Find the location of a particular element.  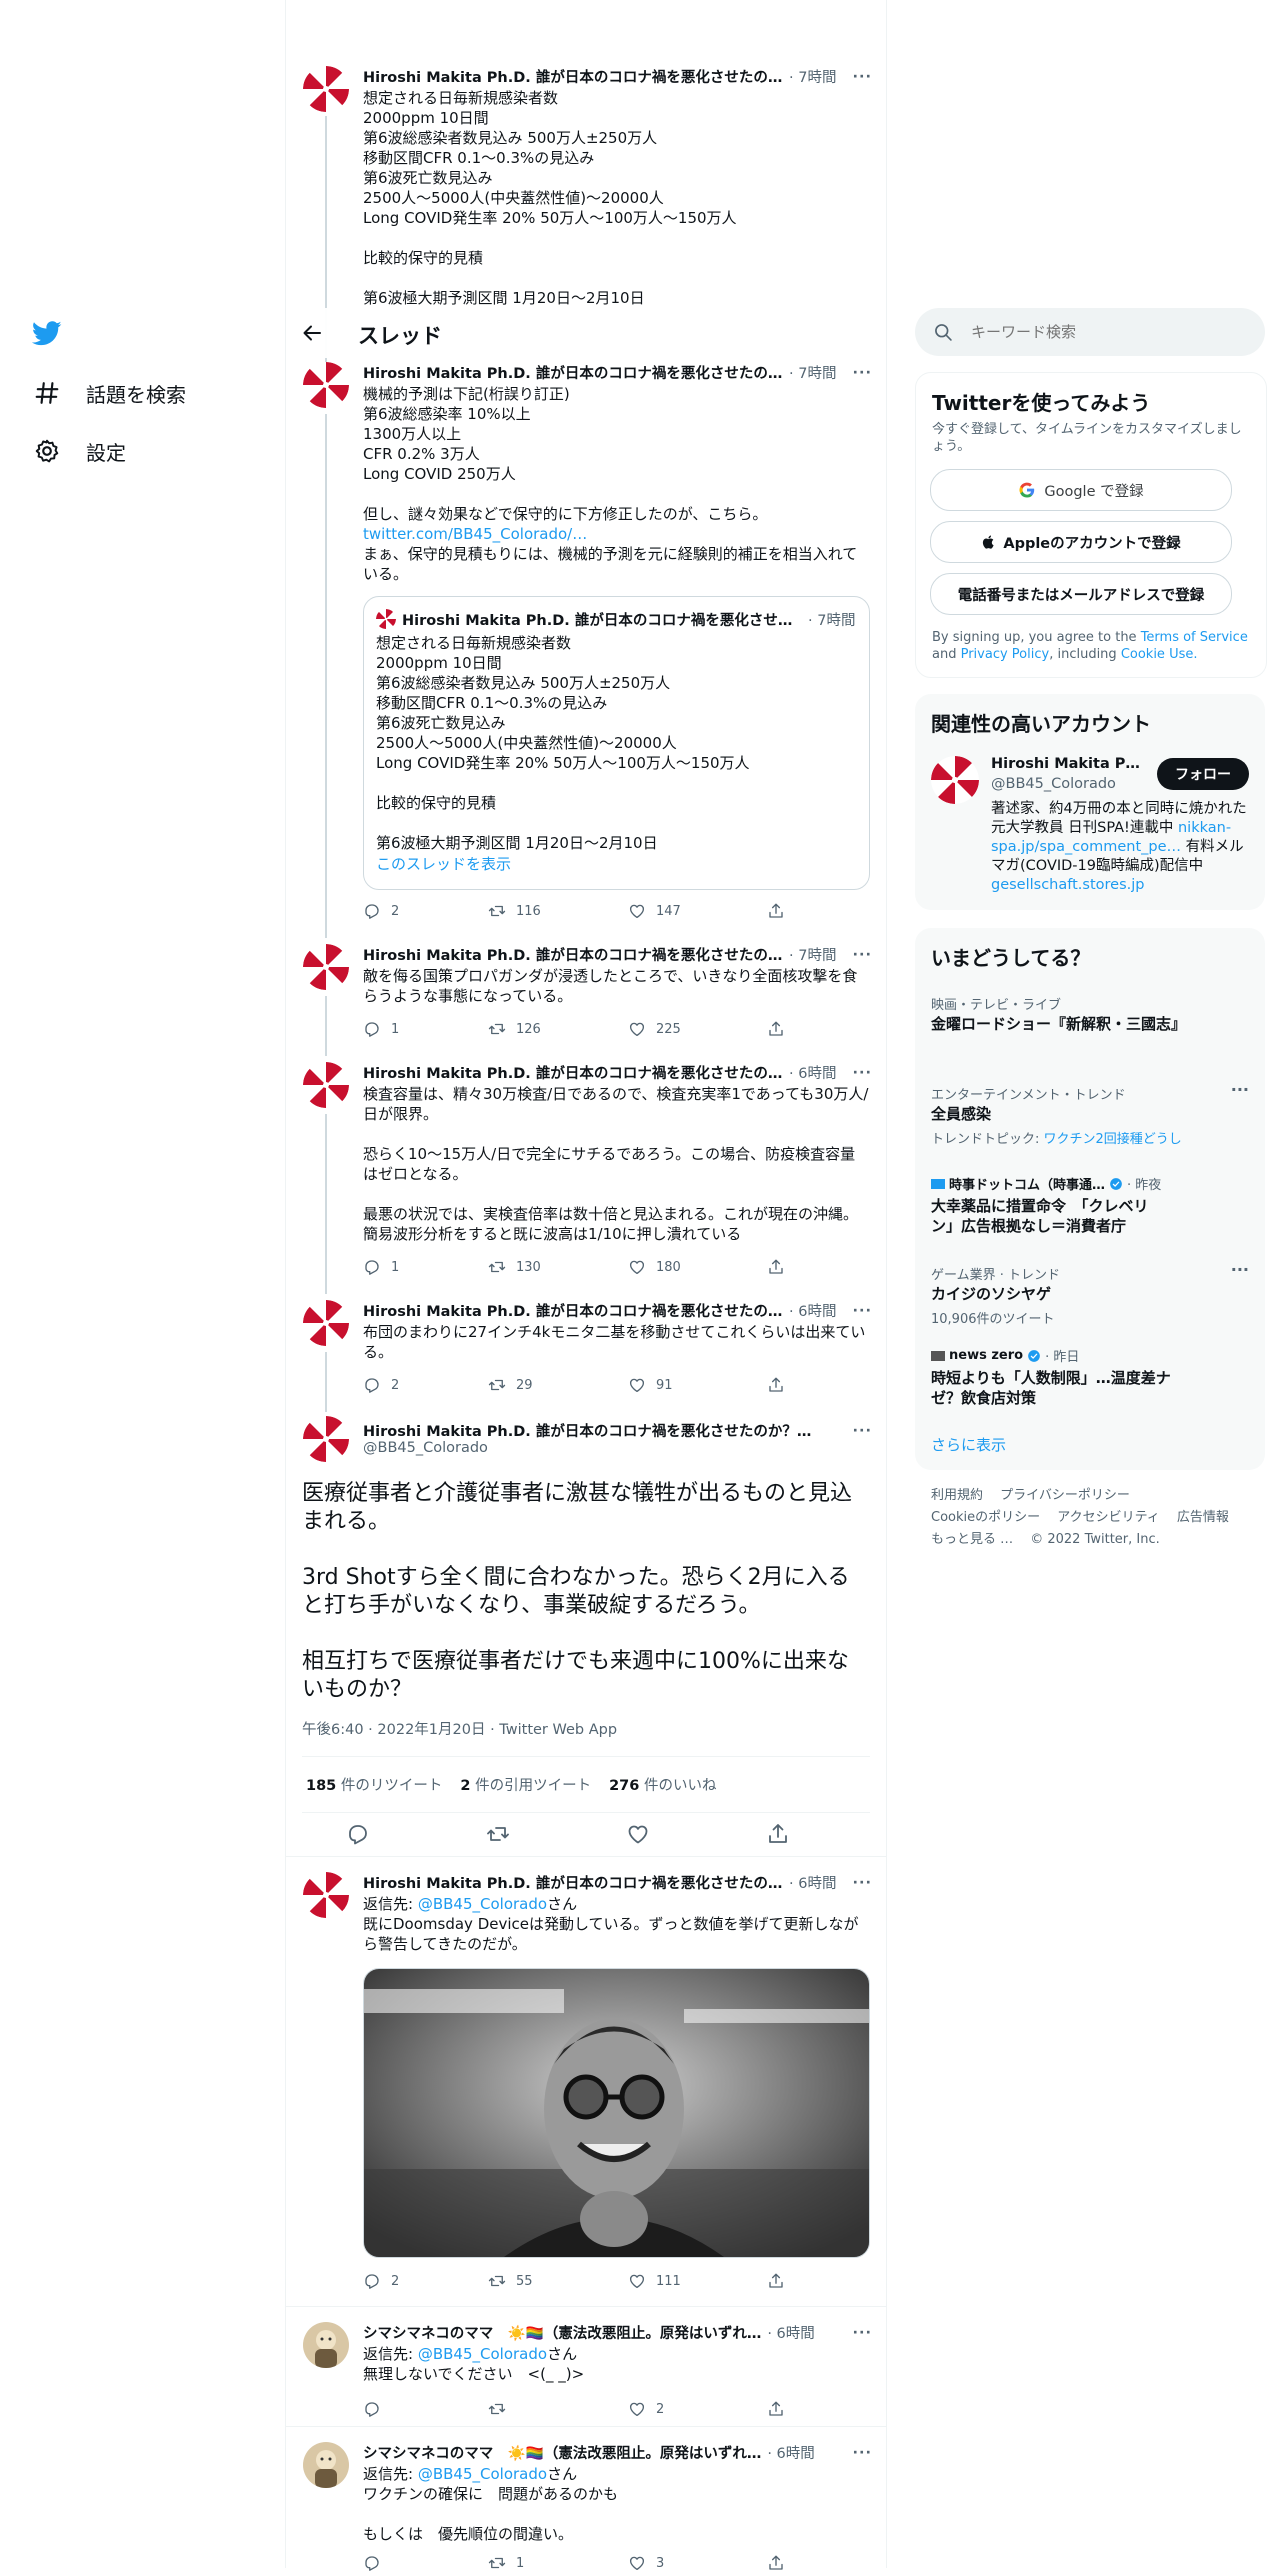

like-button: 2 is located at coordinates (646, 2409).